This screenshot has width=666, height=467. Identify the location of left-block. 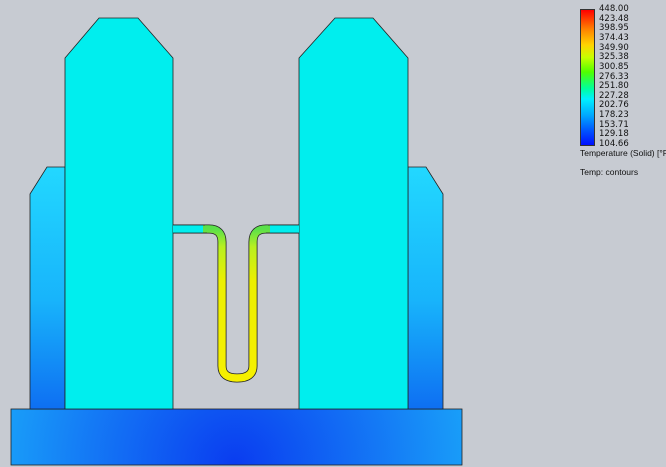
(119, 213).